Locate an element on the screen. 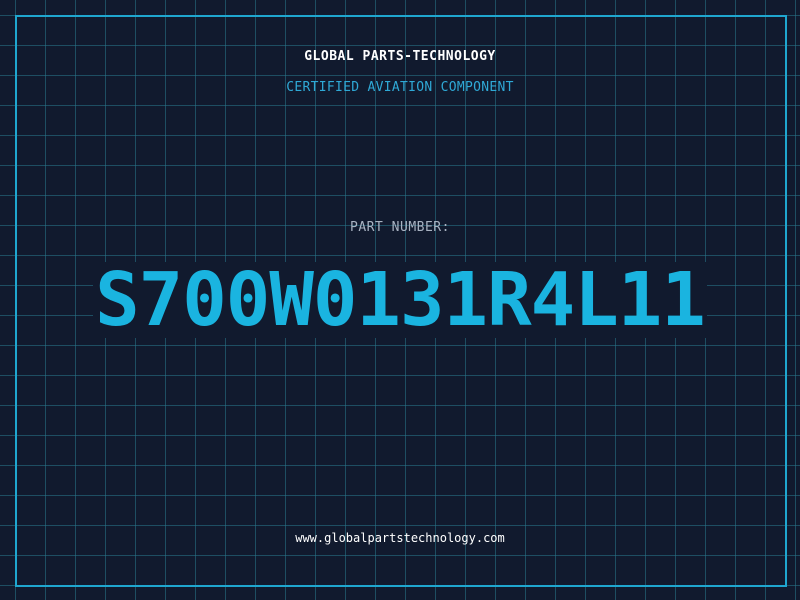 The height and width of the screenshot is (600, 800). part-number-value: S700W0131R4L11 is located at coordinates (400, 300).